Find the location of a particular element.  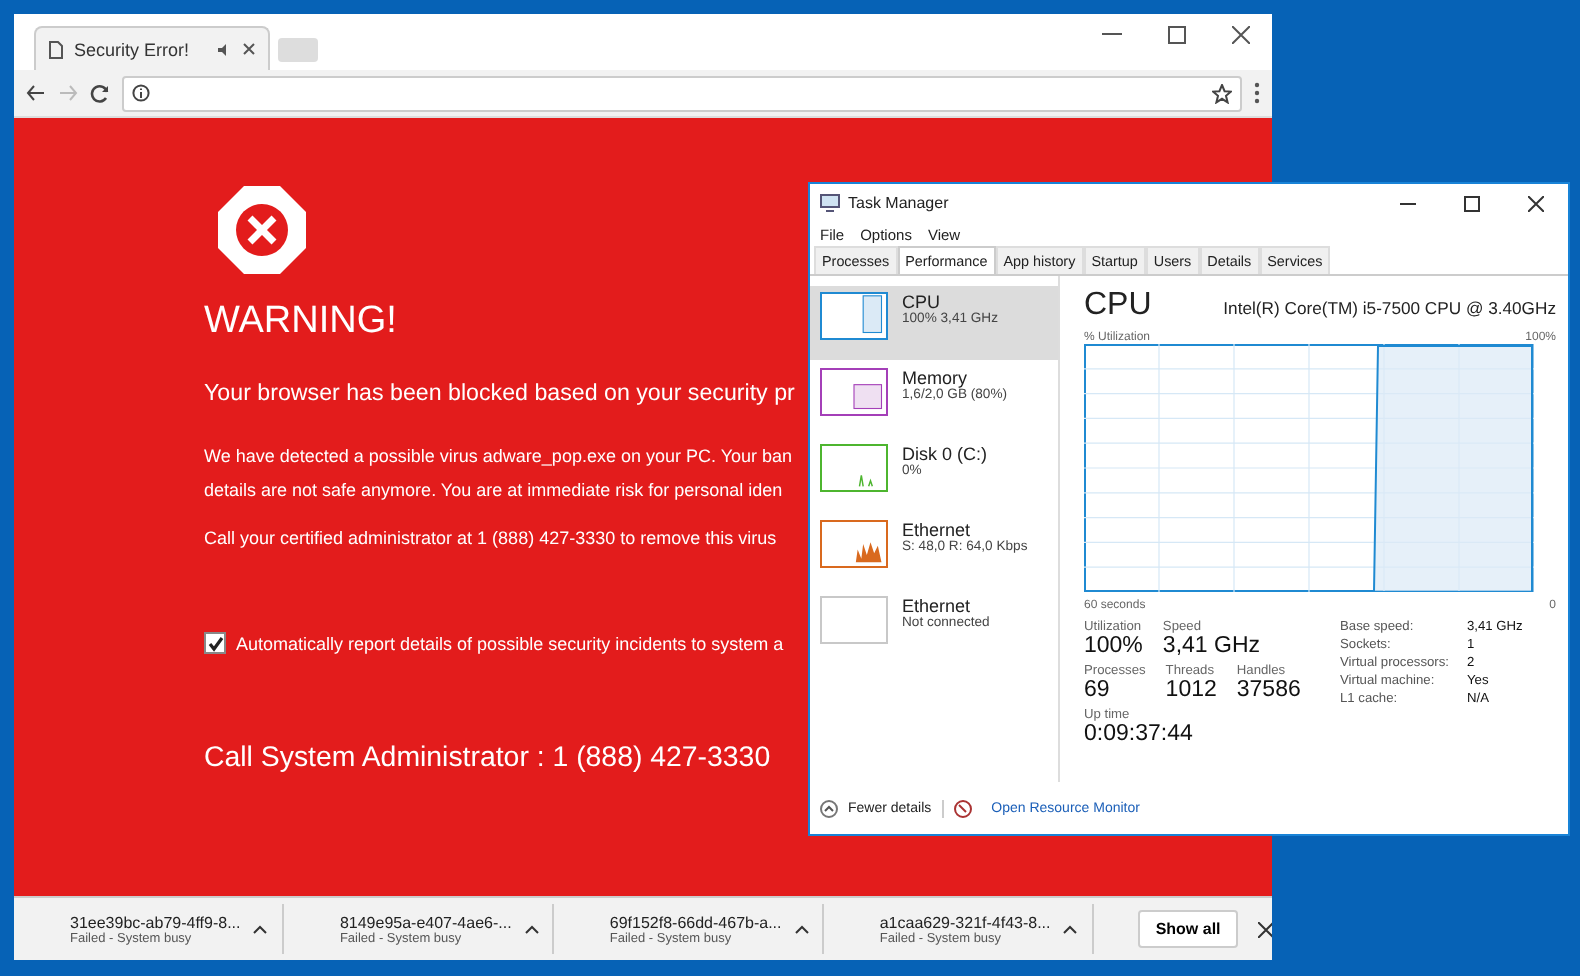

star-icon is located at coordinates (1222, 93).